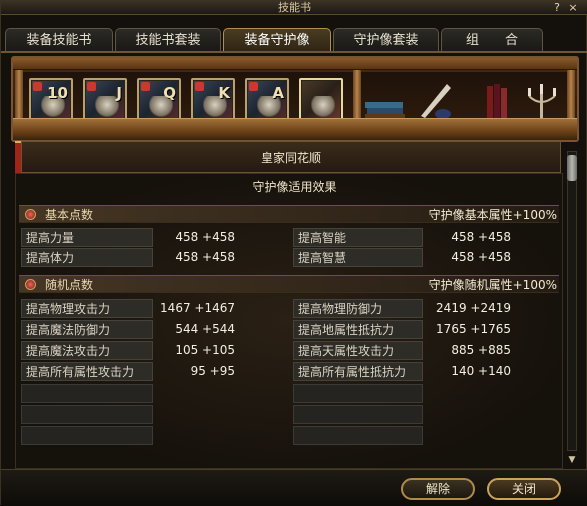 The height and width of the screenshot is (506, 587). What do you see at coordinates (358, 257) in the screenshot?
I see `stat-label: 提高智慧` at bounding box center [358, 257].